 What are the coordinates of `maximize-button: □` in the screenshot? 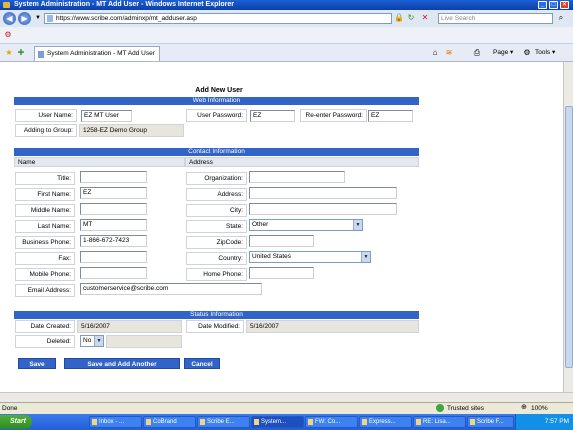 It's located at (553, 5).